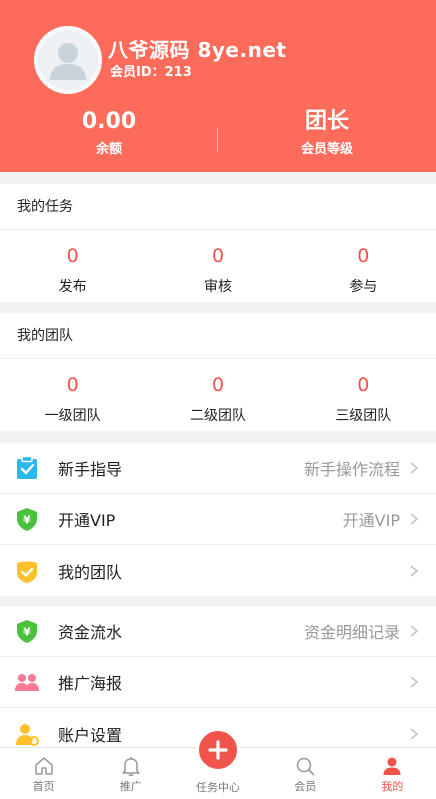  I want to click on bell-icon, so click(131, 766).